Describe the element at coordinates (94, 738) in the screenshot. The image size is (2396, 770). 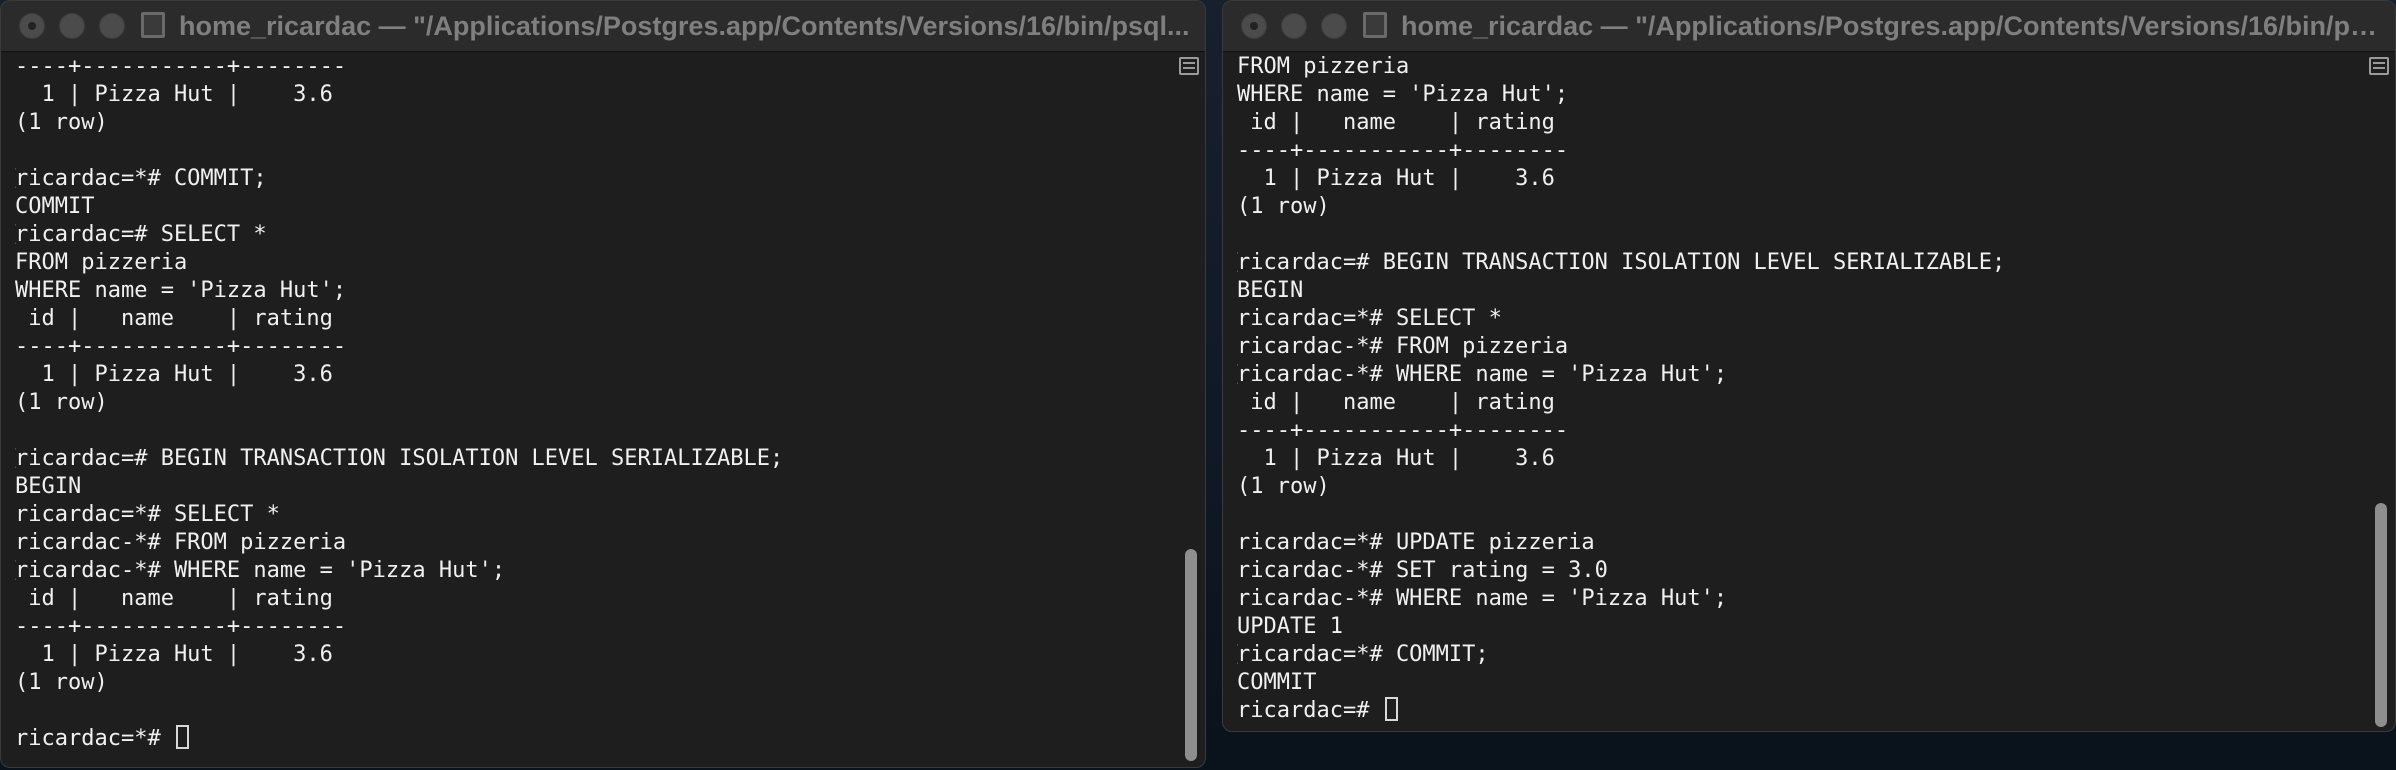
I see `prompt-text: ricardac=*#` at that location.